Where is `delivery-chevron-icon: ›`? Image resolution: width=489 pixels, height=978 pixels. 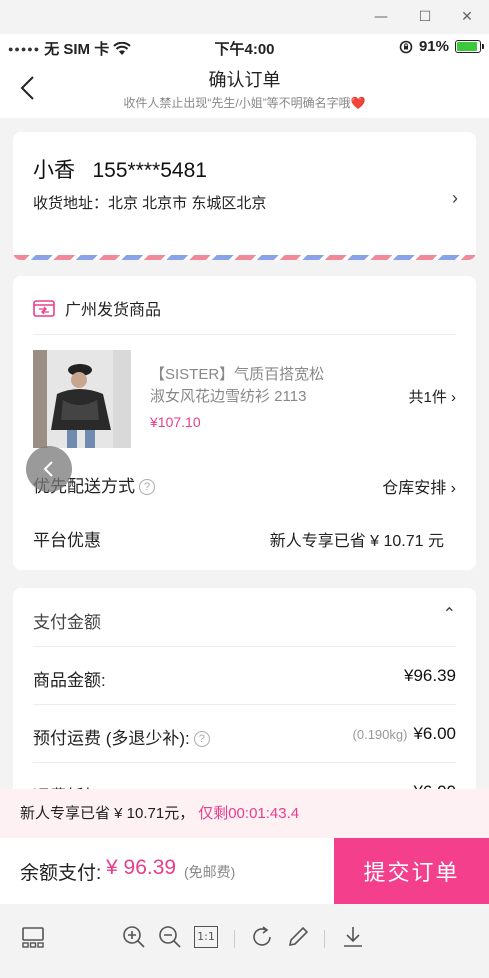
delivery-chevron-icon: › is located at coordinates (453, 488).